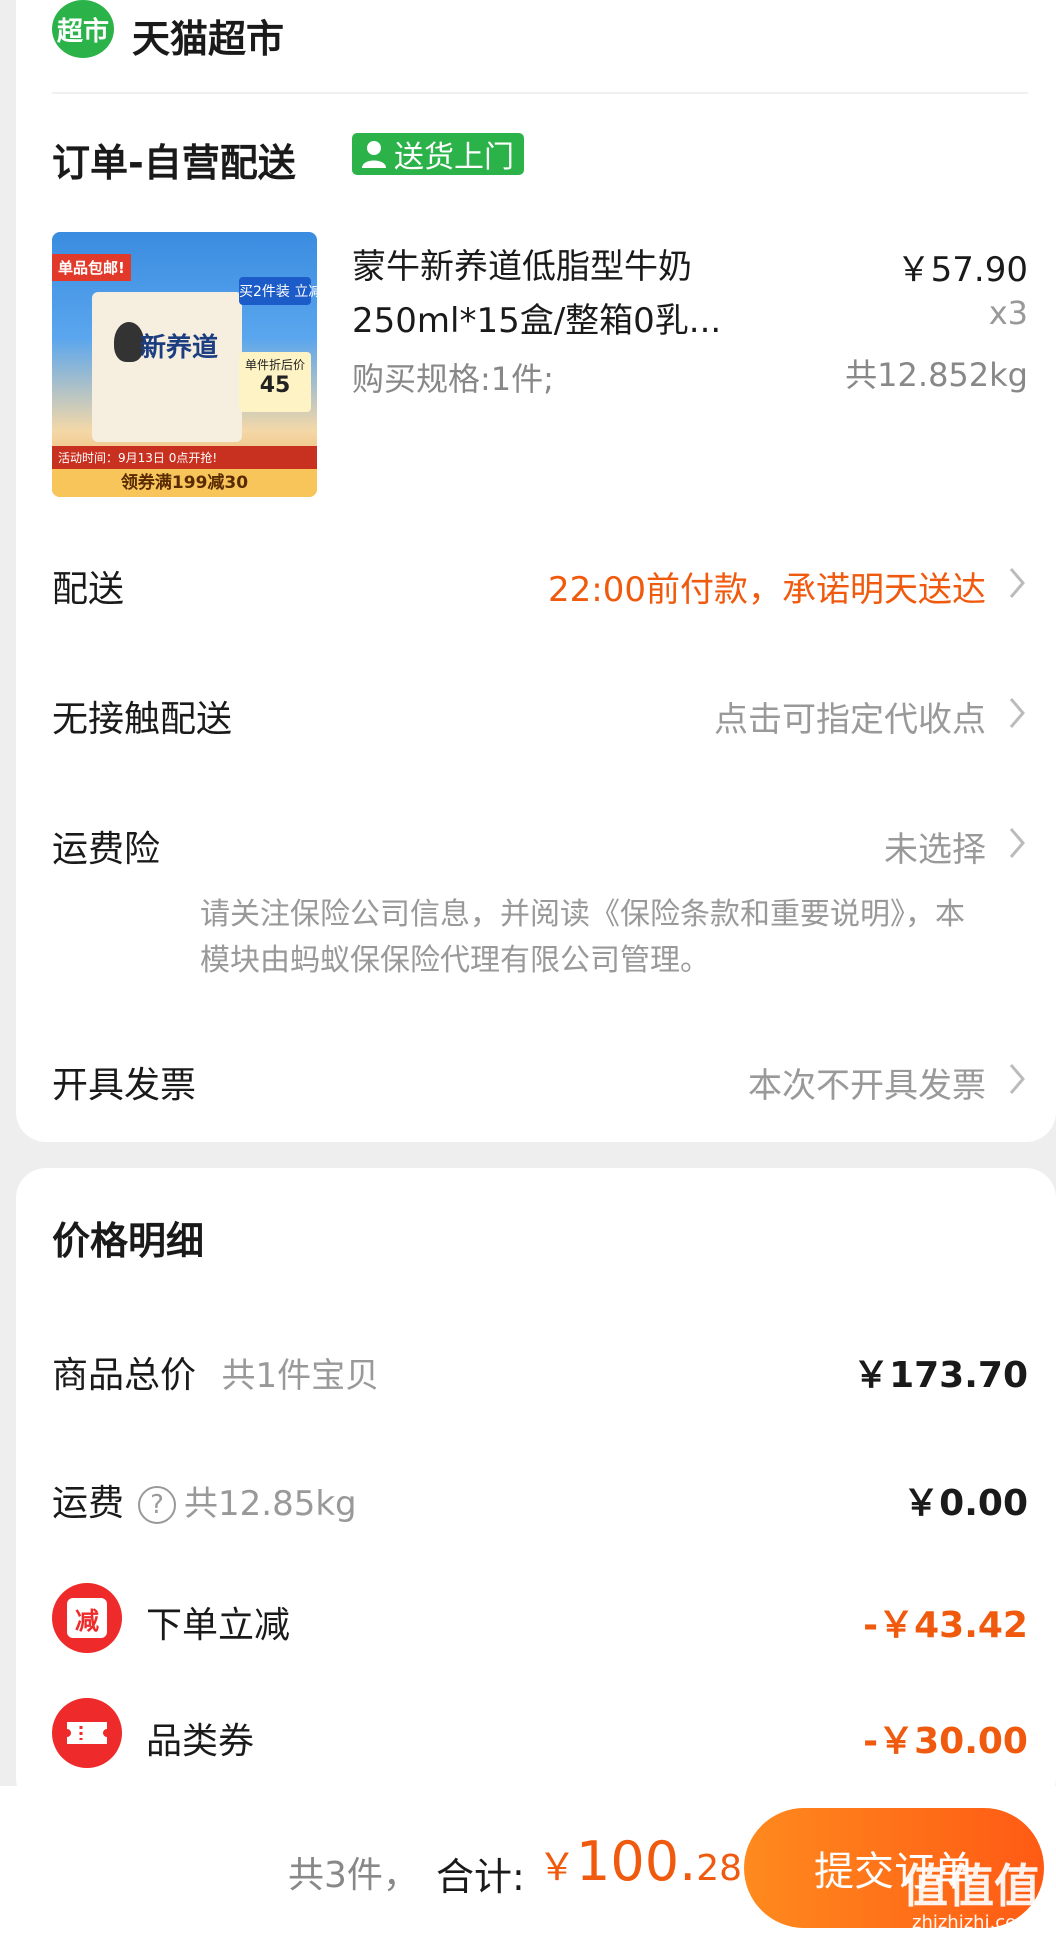 The image size is (1056, 1947). What do you see at coordinates (157, 1505) in the screenshot?
I see `help-icon: ?` at bounding box center [157, 1505].